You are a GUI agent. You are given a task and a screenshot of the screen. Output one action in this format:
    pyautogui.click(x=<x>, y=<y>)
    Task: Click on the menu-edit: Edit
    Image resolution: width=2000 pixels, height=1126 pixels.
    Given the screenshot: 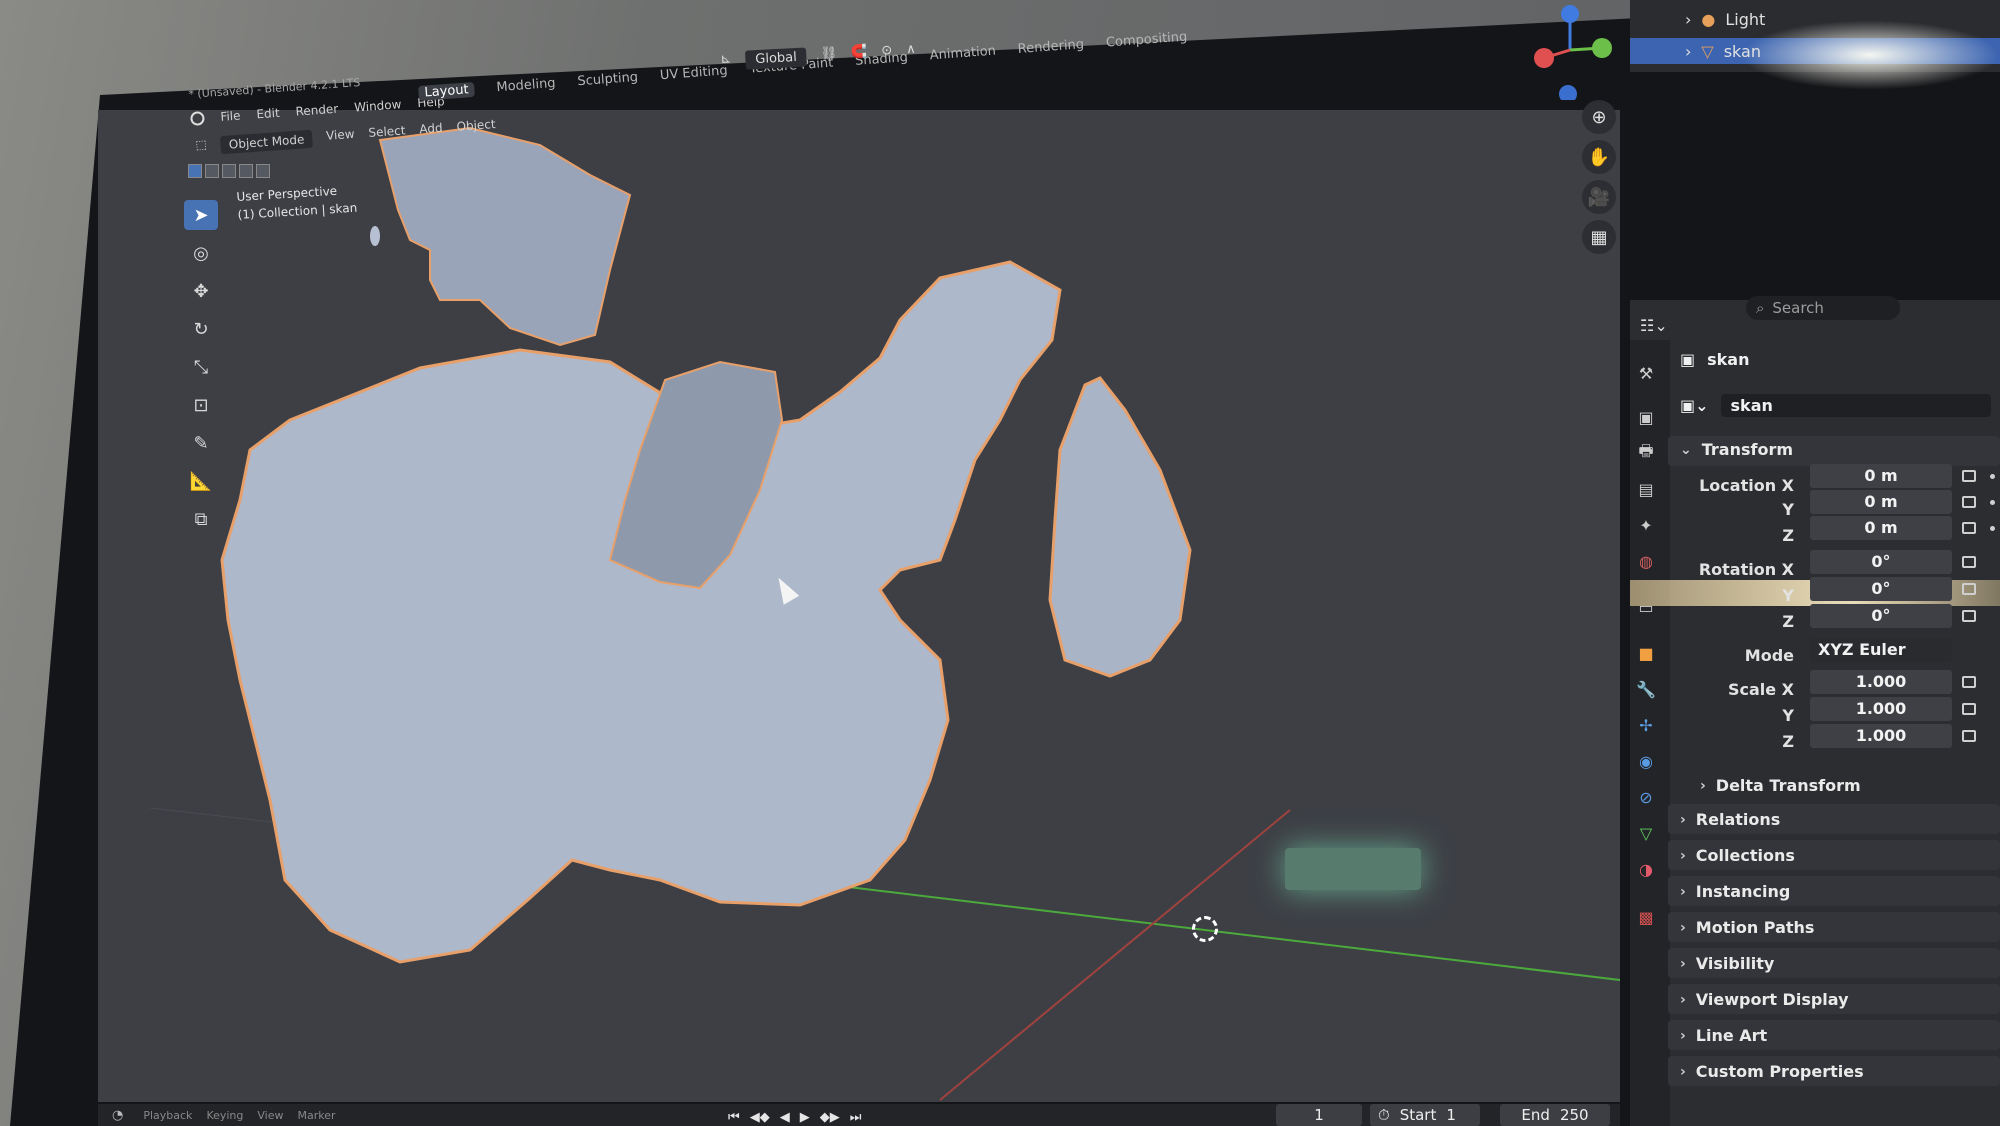 What is the action you would take?
    pyautogui.click(x=268, y=116)
    